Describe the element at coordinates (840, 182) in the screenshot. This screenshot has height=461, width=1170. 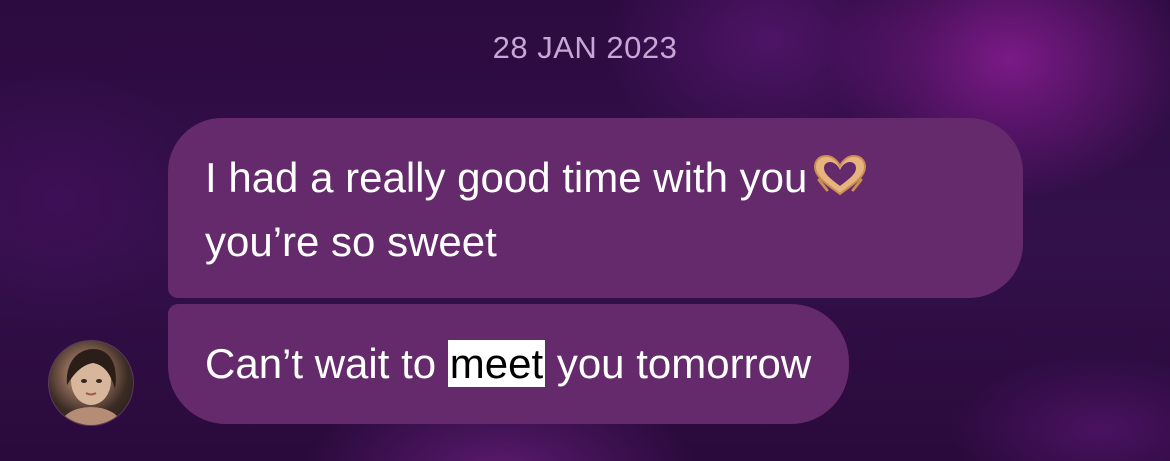
I see `heart-hands-emoji-icon` at that location.